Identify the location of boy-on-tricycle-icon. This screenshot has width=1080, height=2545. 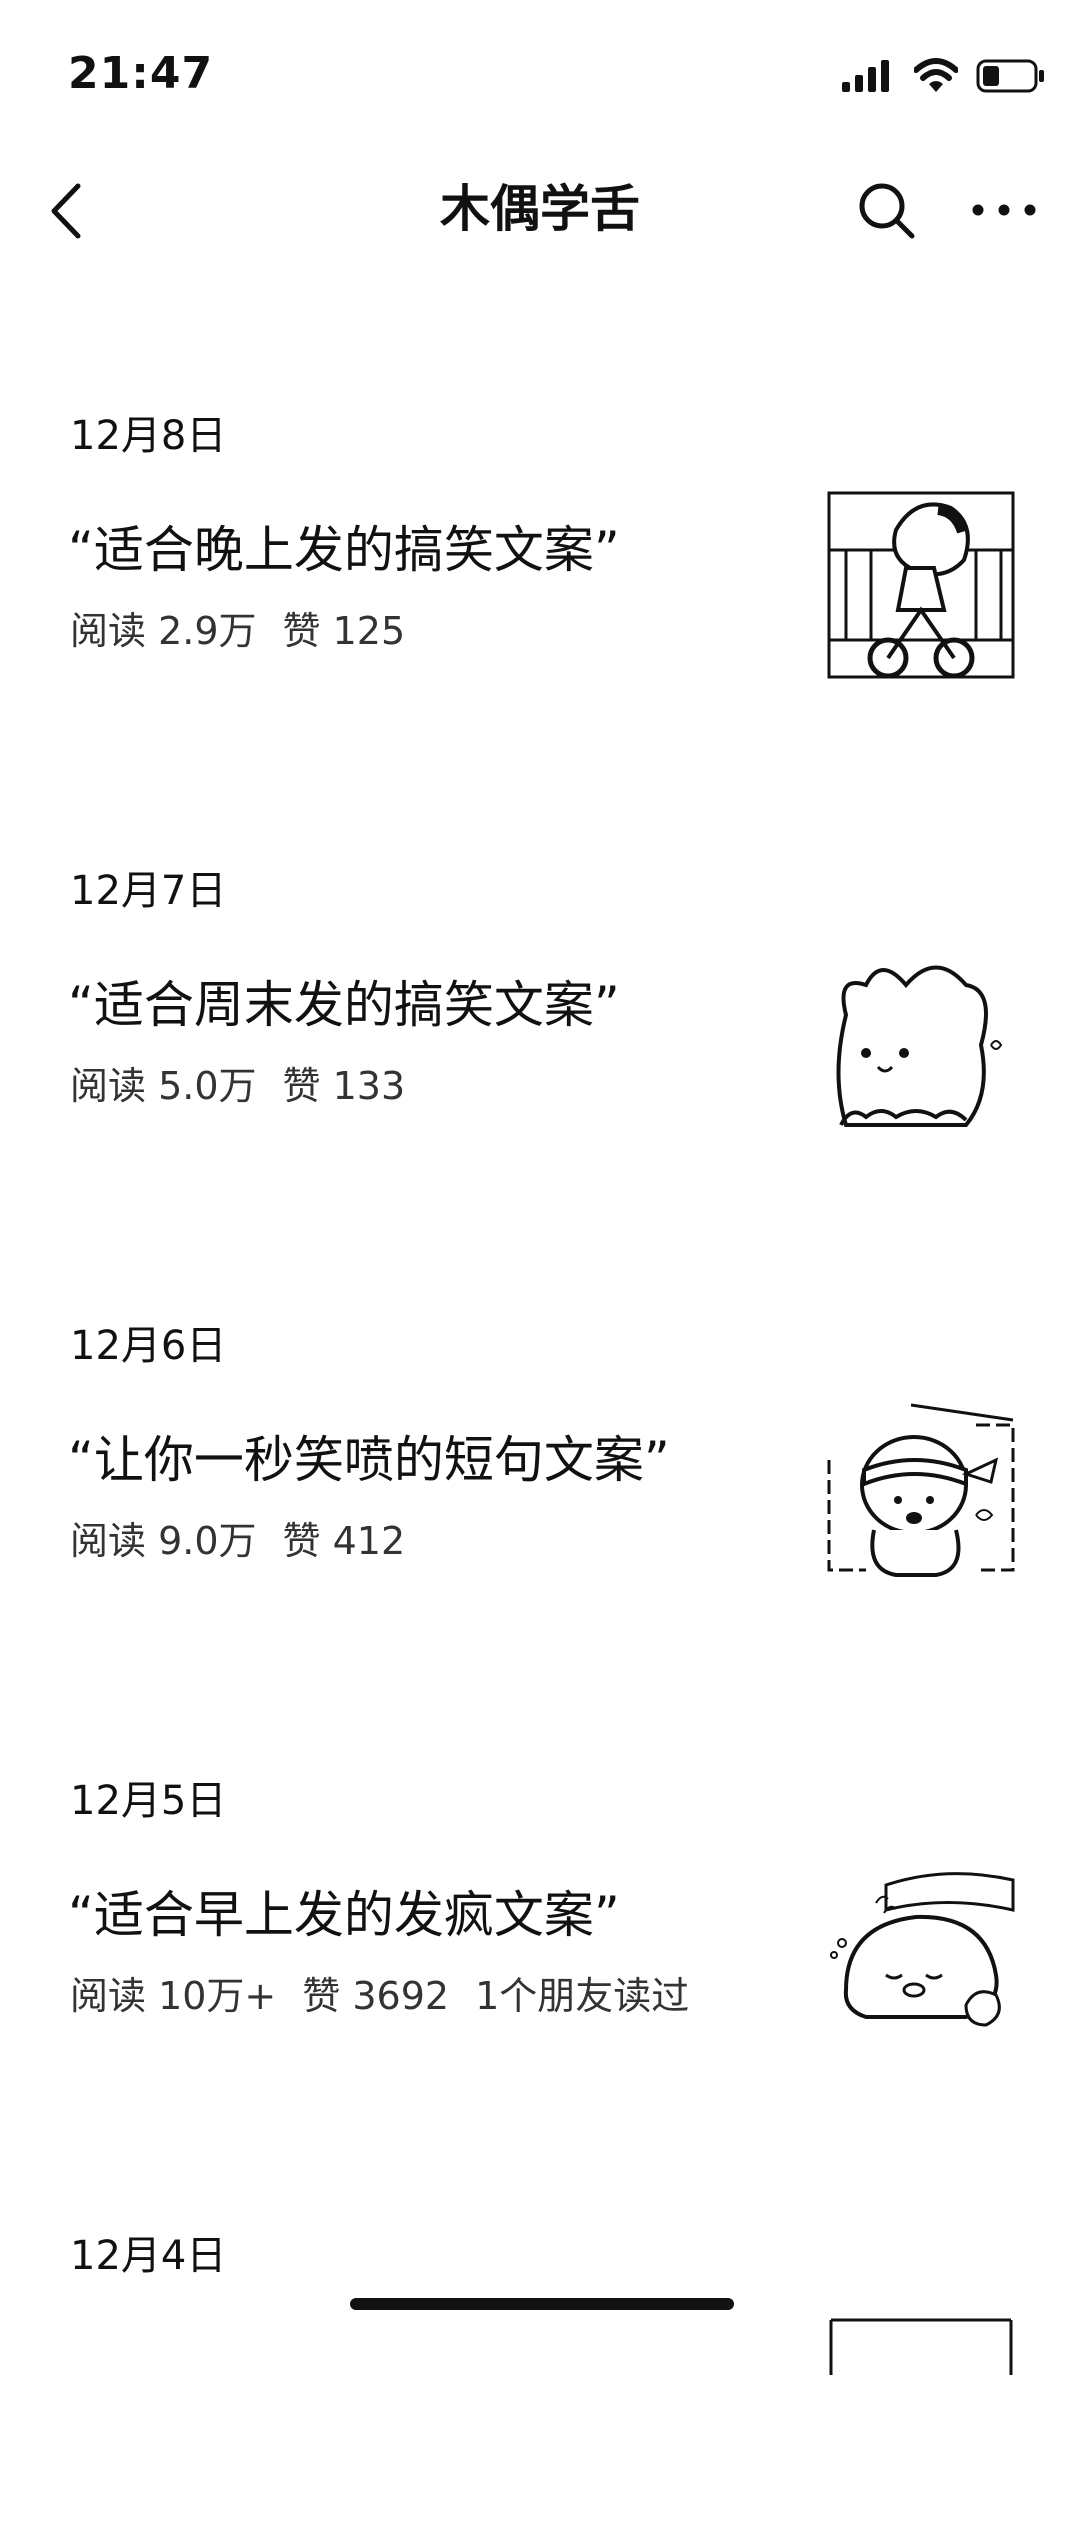
(921, 585).